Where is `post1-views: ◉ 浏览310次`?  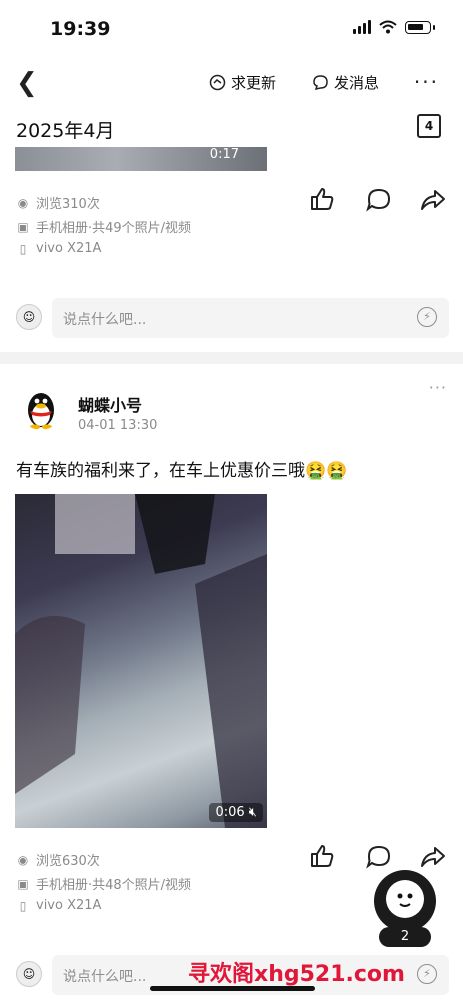
post1-views: ◉ 浏览310次 is located at coordinates (58, 203).